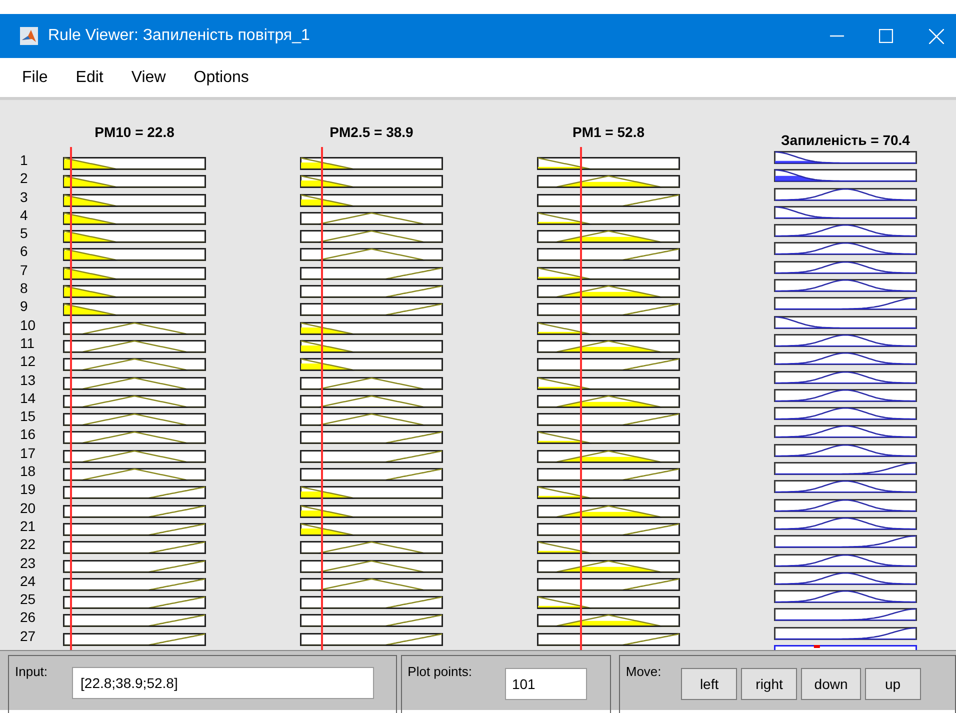 Image resolution: width=956 pixels, height=713 pixels. I want to click on move-button: left, so click(709, 684).